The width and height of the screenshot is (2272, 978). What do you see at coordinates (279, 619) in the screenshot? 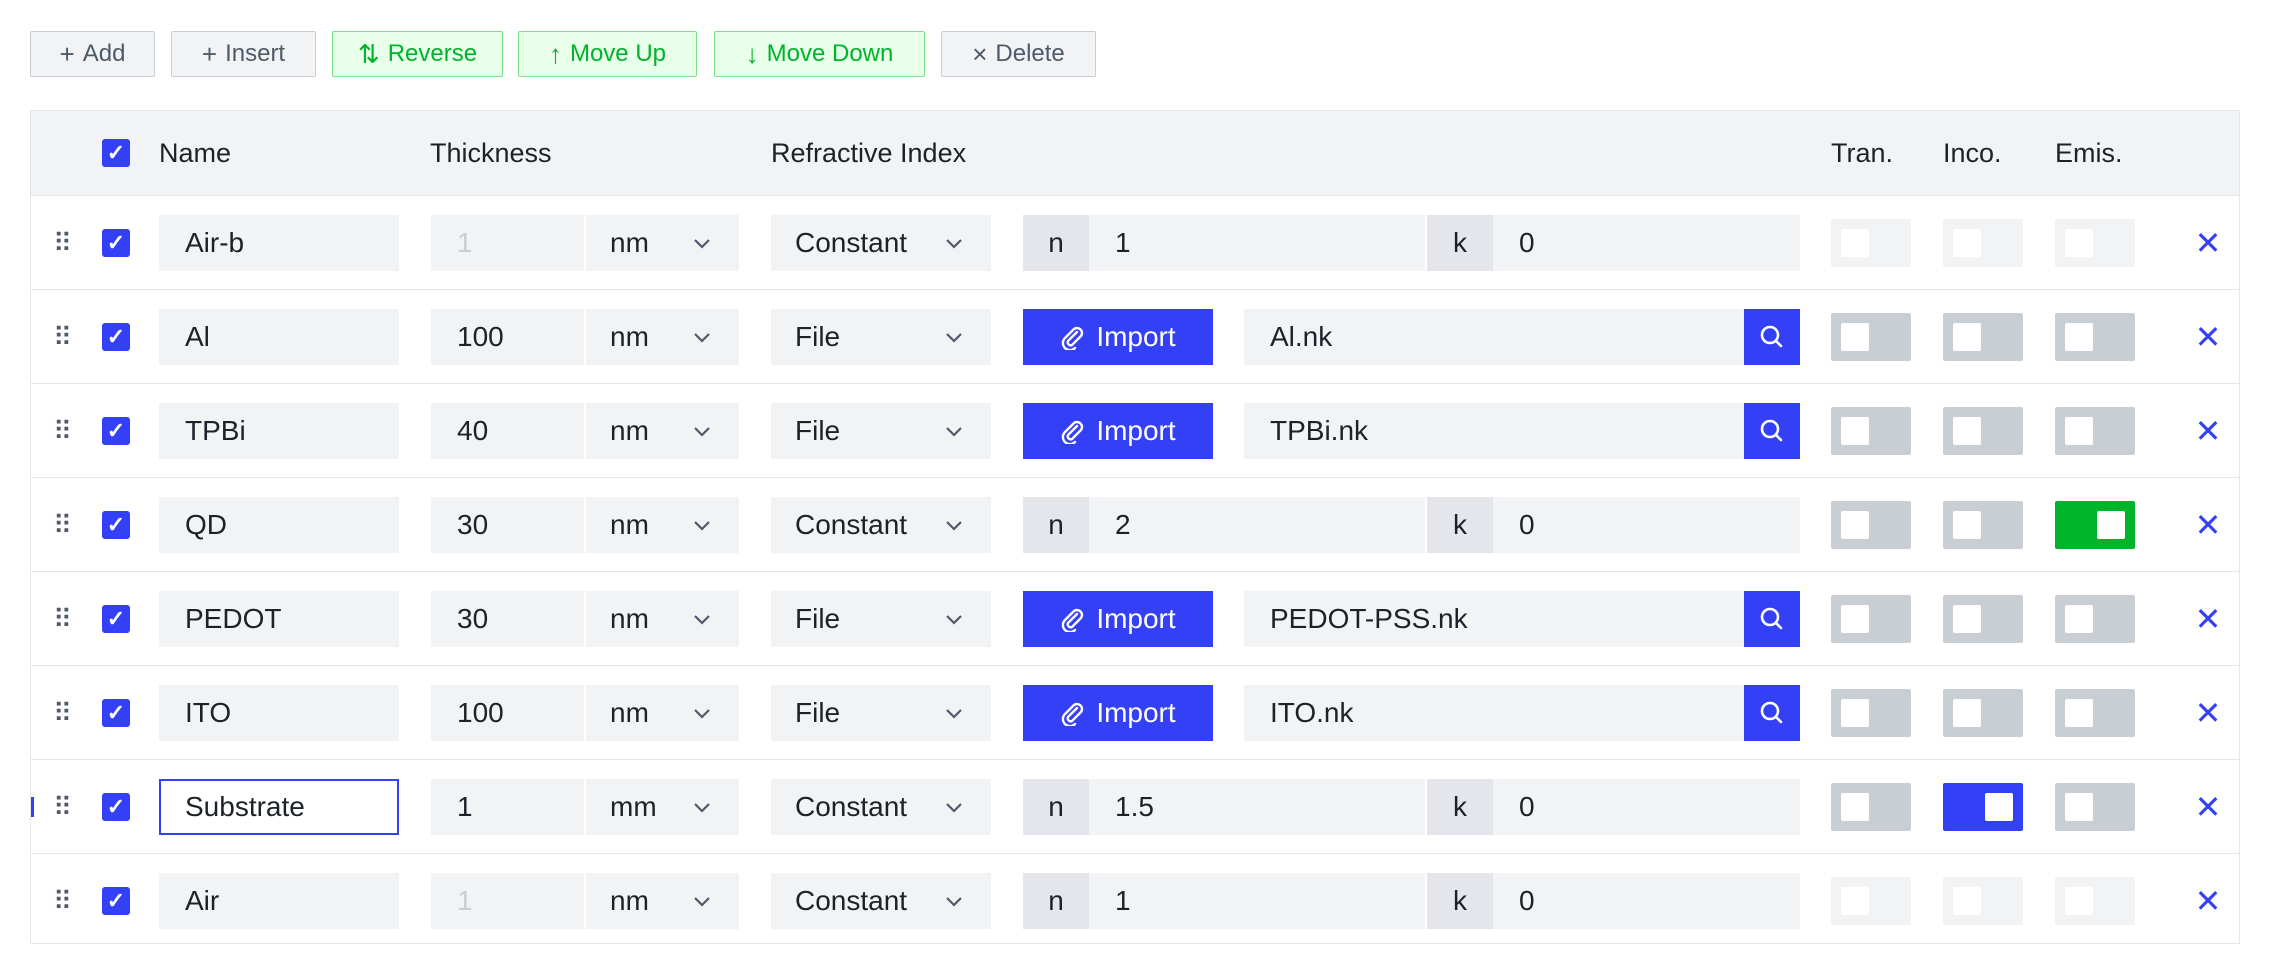
I see `layer-name-input: PEDOT` at bounding box center [279, 619].